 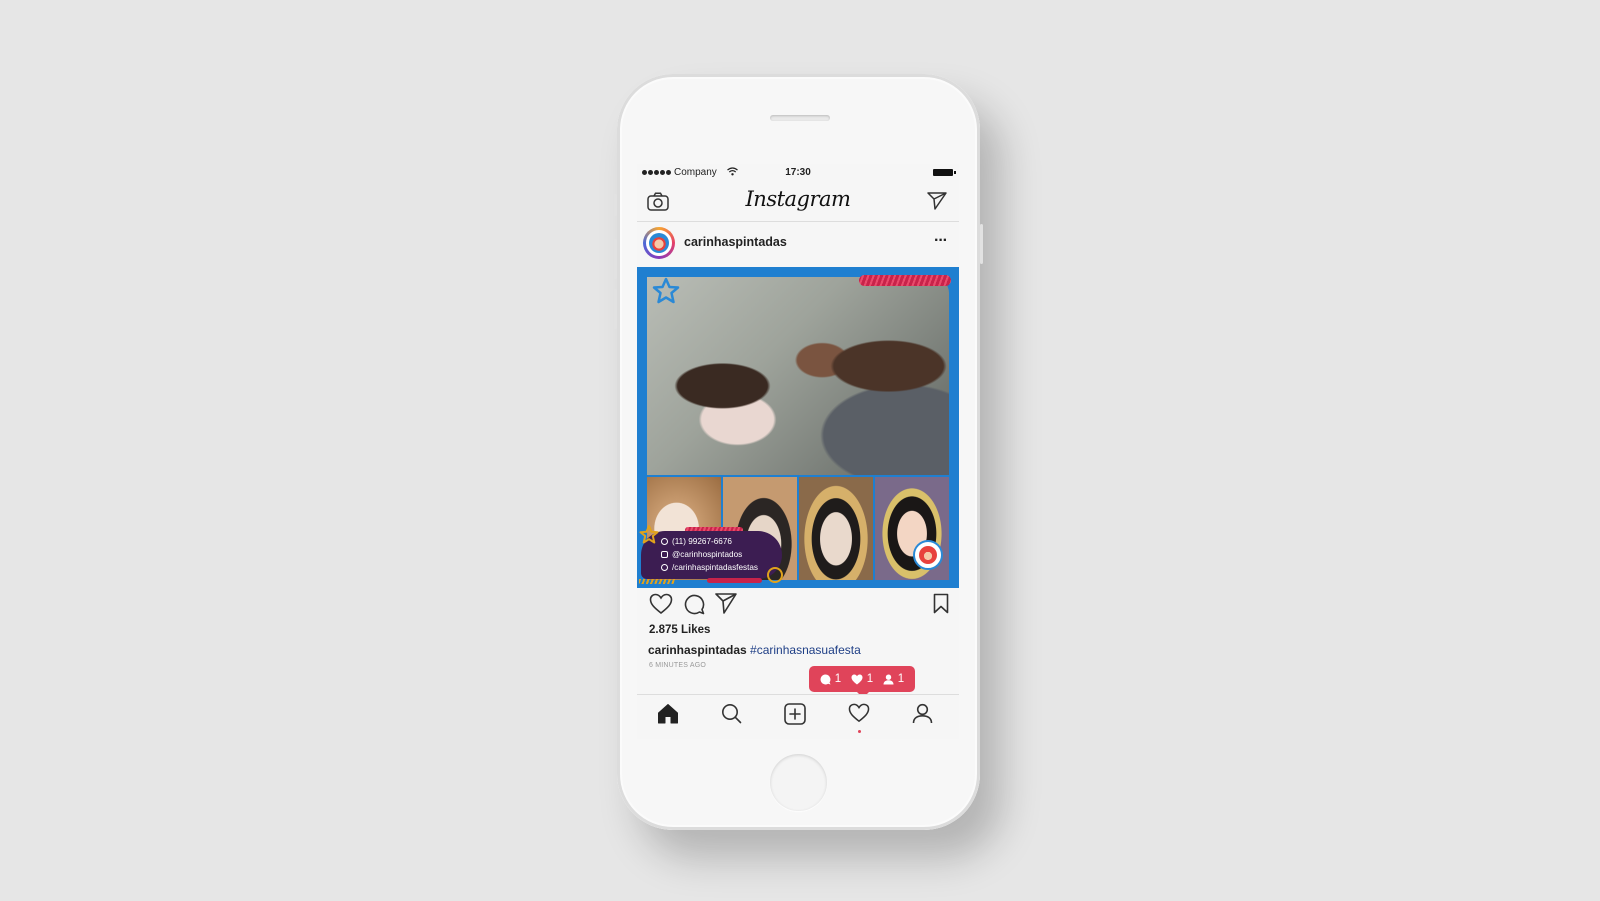 What do you see at coordinates (668, 716) in the screenshot?
I see `home-icon` at bounding box center [668, 716].